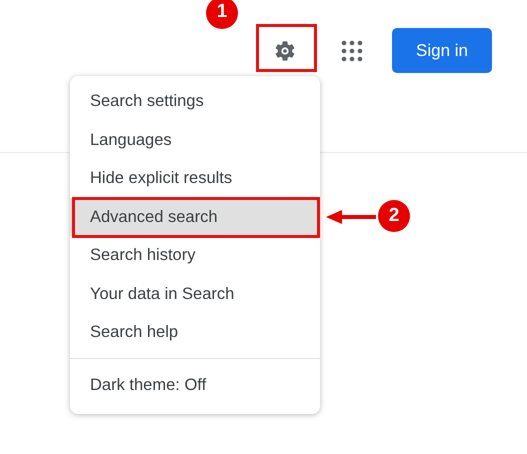  Describe the element at coordinates (195, 294) in the screenshot. I see `menu-item: Your data in Search` at that location.